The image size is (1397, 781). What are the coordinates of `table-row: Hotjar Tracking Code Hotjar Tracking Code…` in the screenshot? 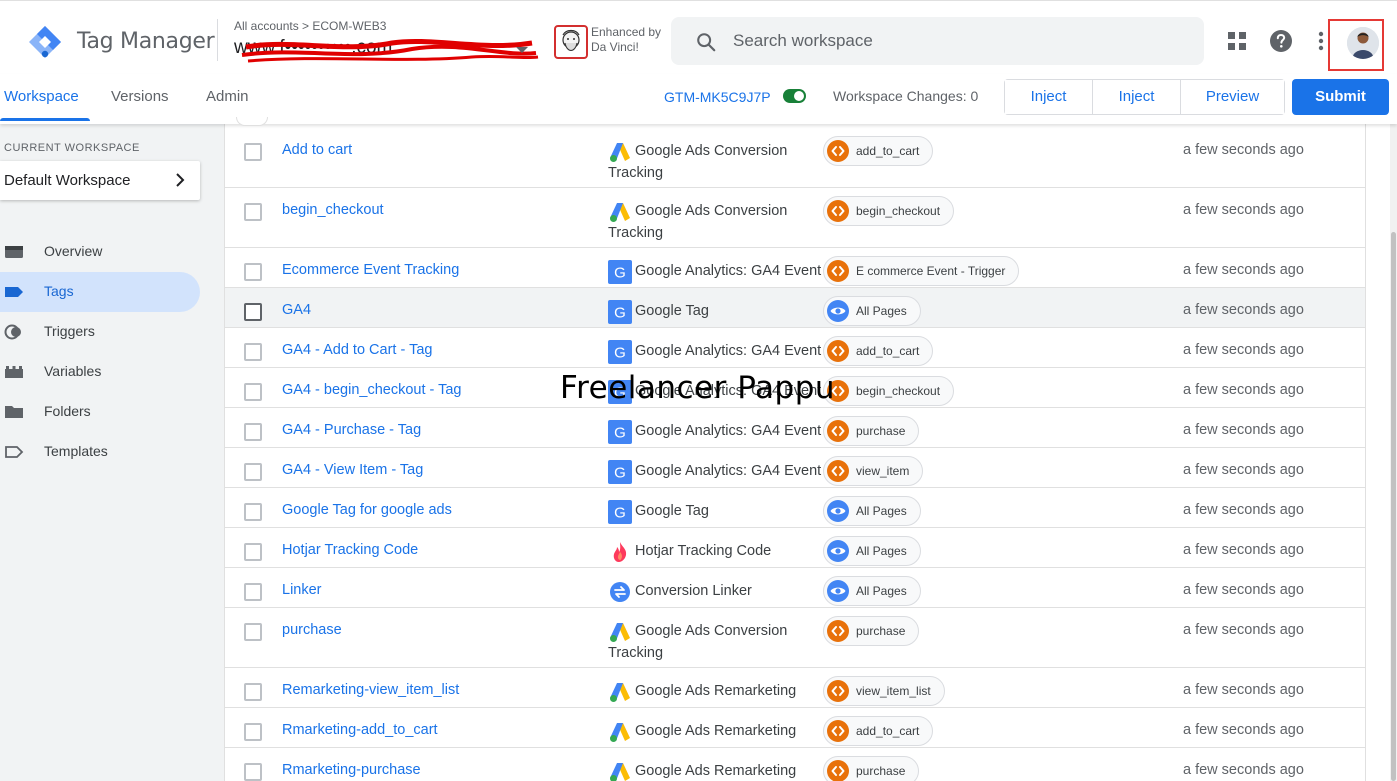 It's located at (795, 548).